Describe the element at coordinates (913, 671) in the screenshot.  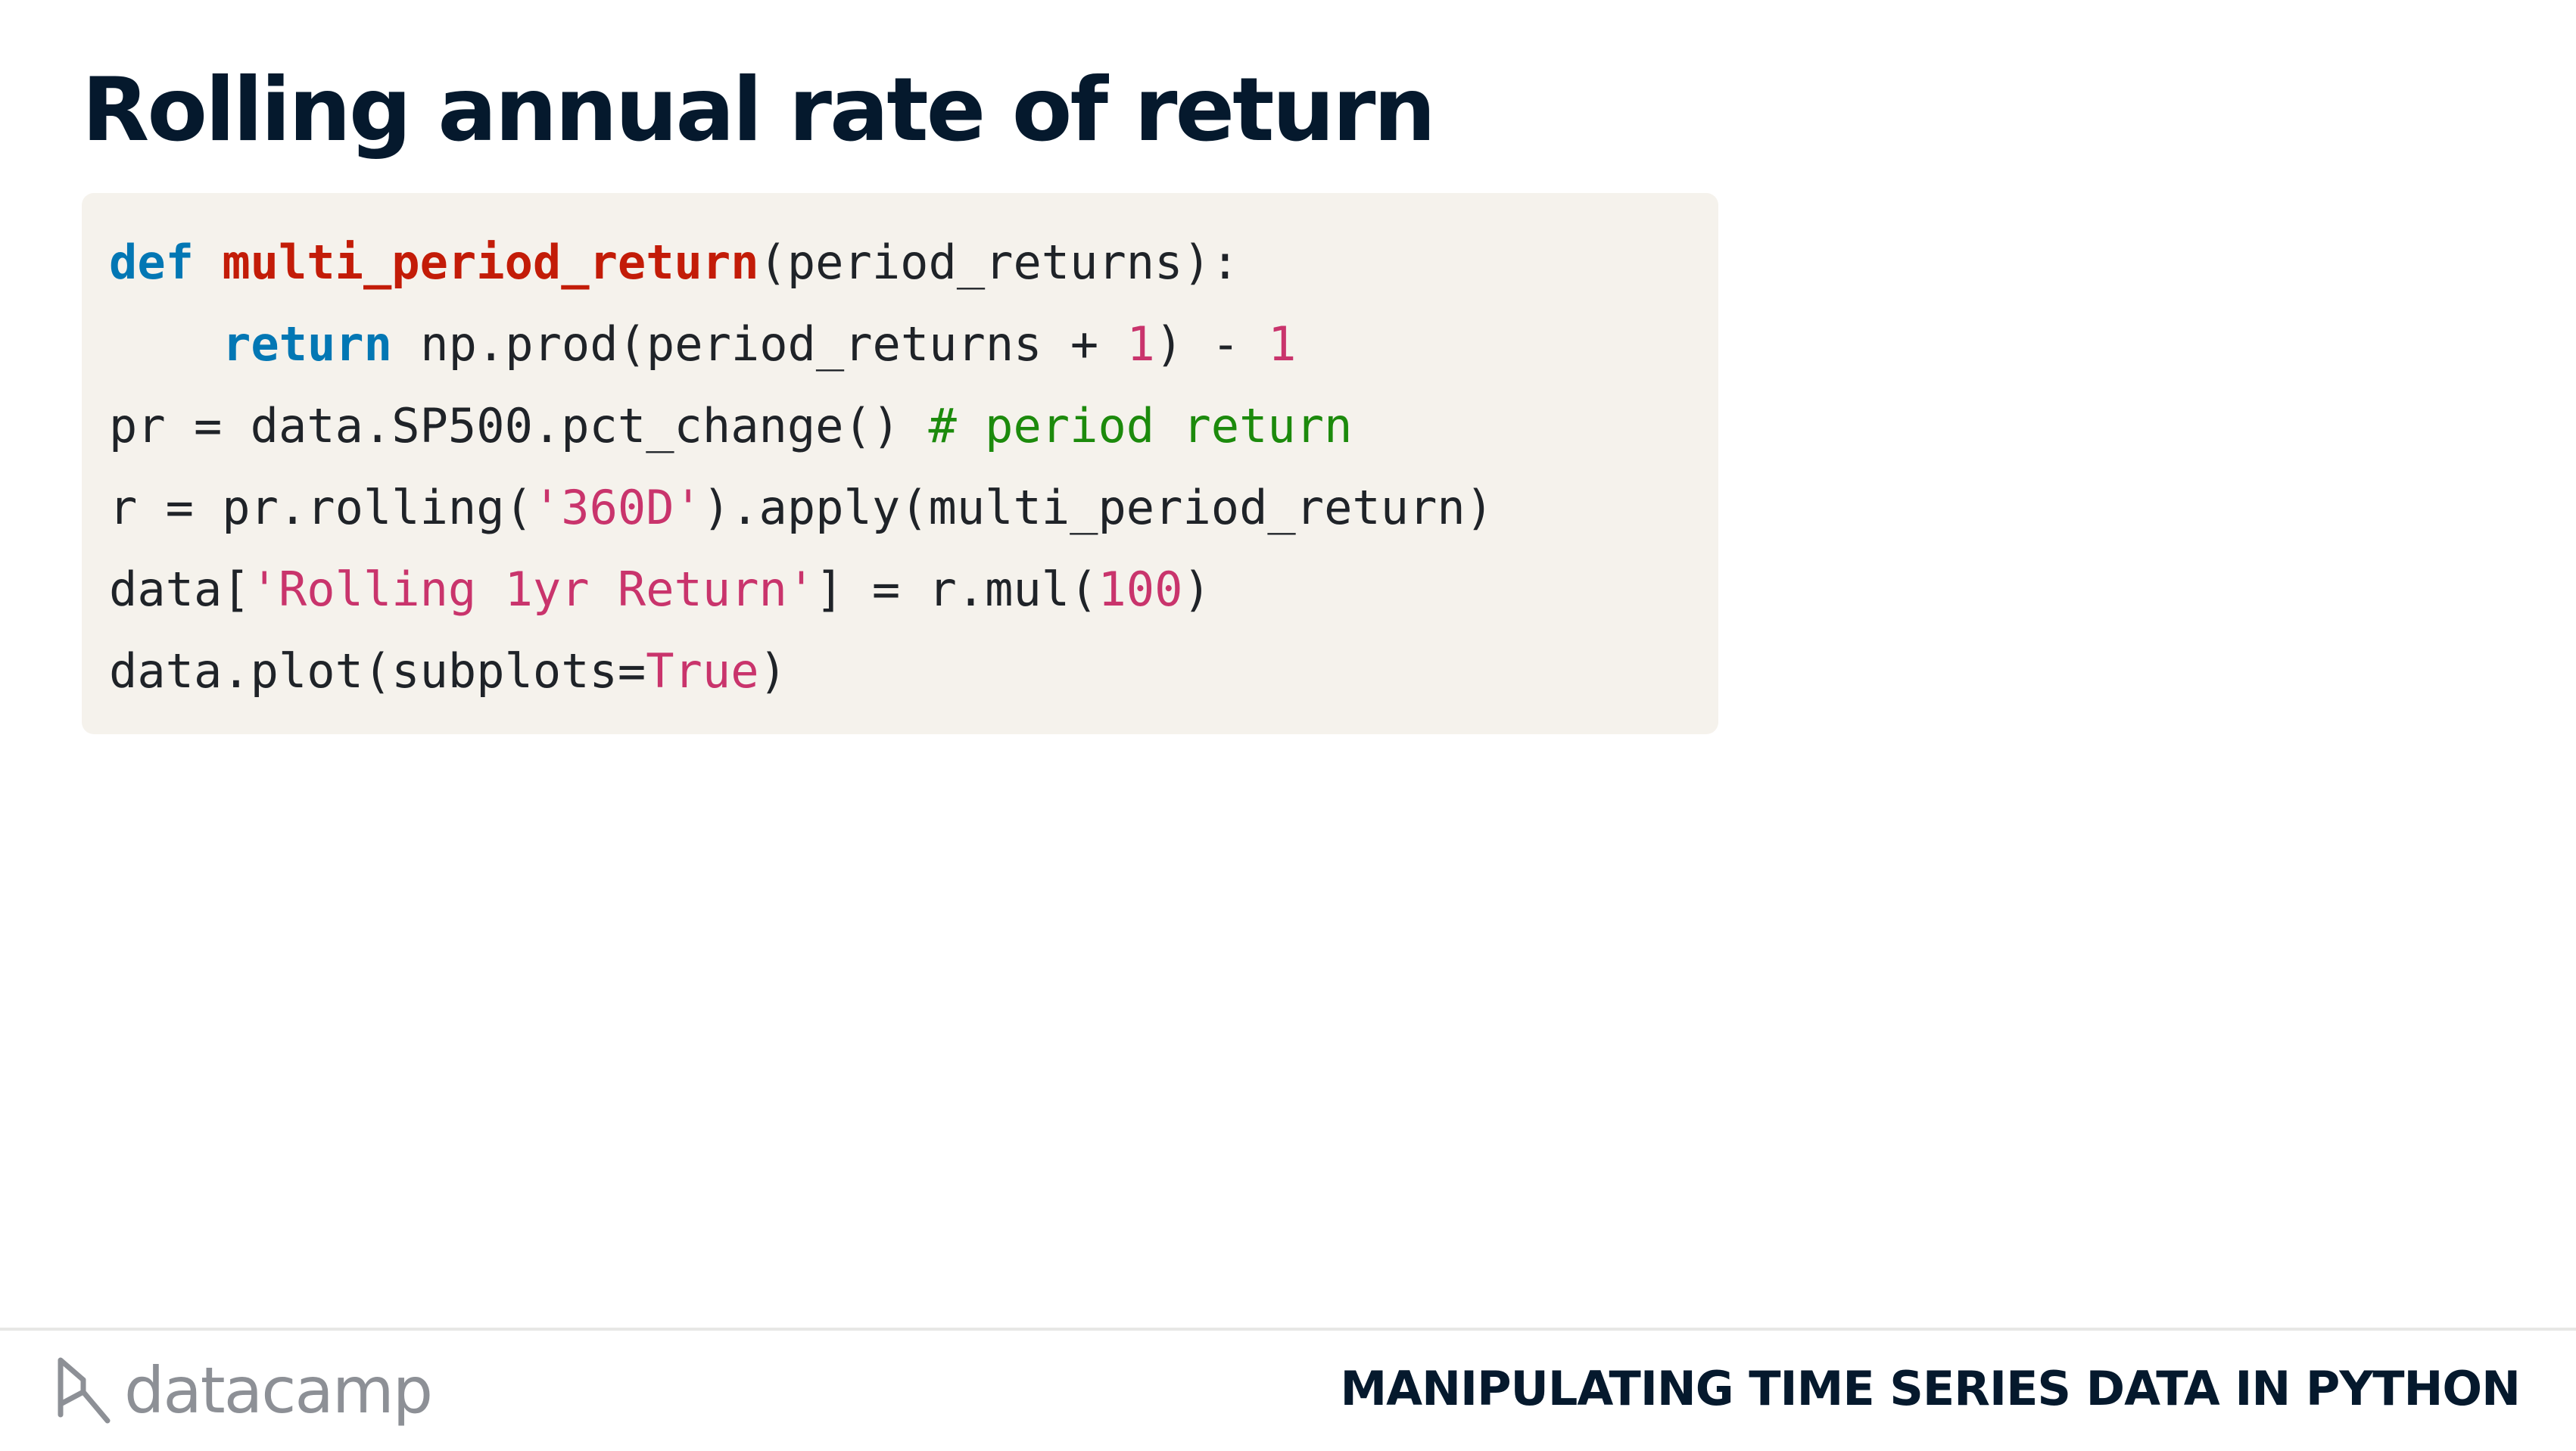
I see `code-line-6: data.plot(subplots=True)` at that location.